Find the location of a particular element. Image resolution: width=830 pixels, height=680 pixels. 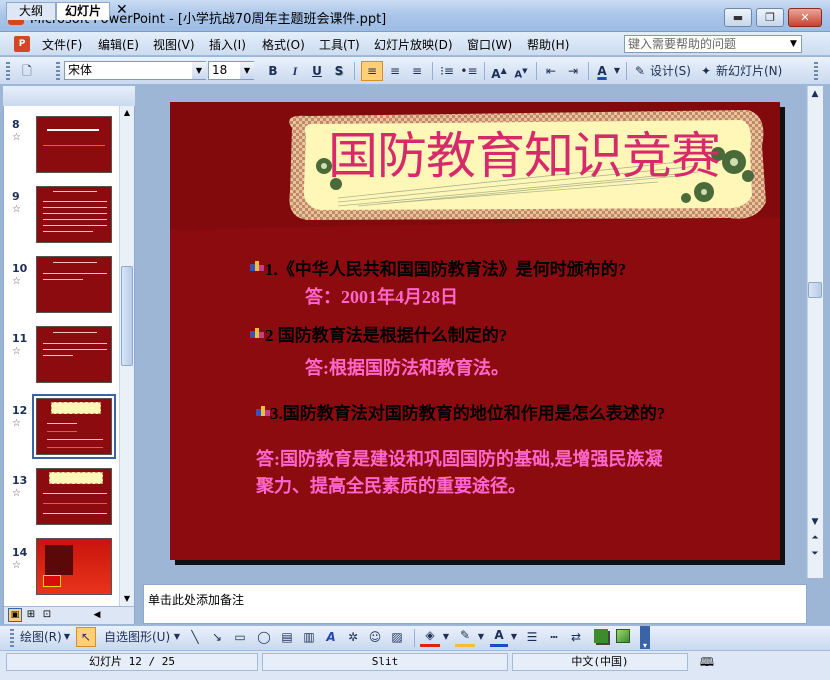

tab-slides: 幻灯片 is located at coordinates (83, 11).